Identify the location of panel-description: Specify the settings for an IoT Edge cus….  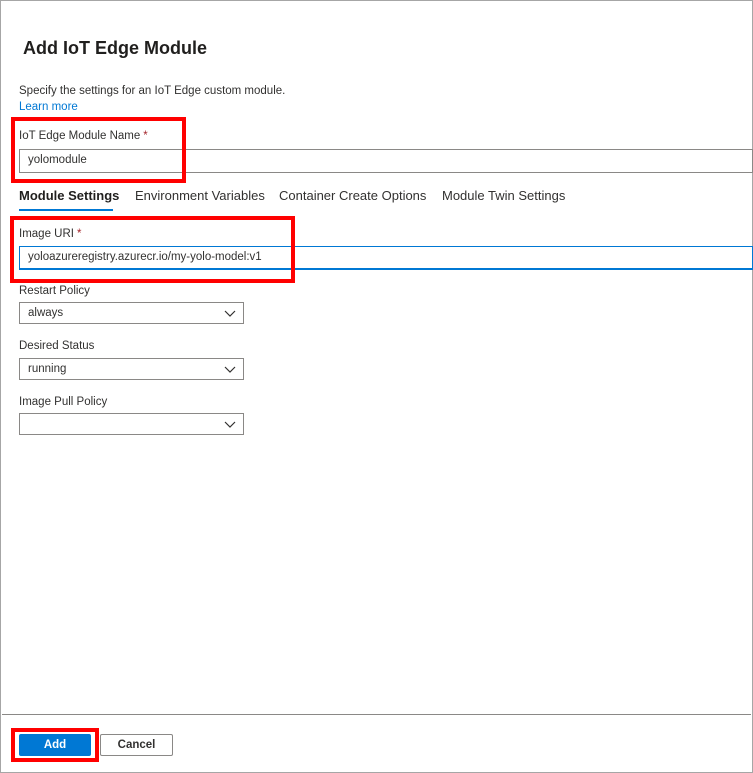
(152, 91).